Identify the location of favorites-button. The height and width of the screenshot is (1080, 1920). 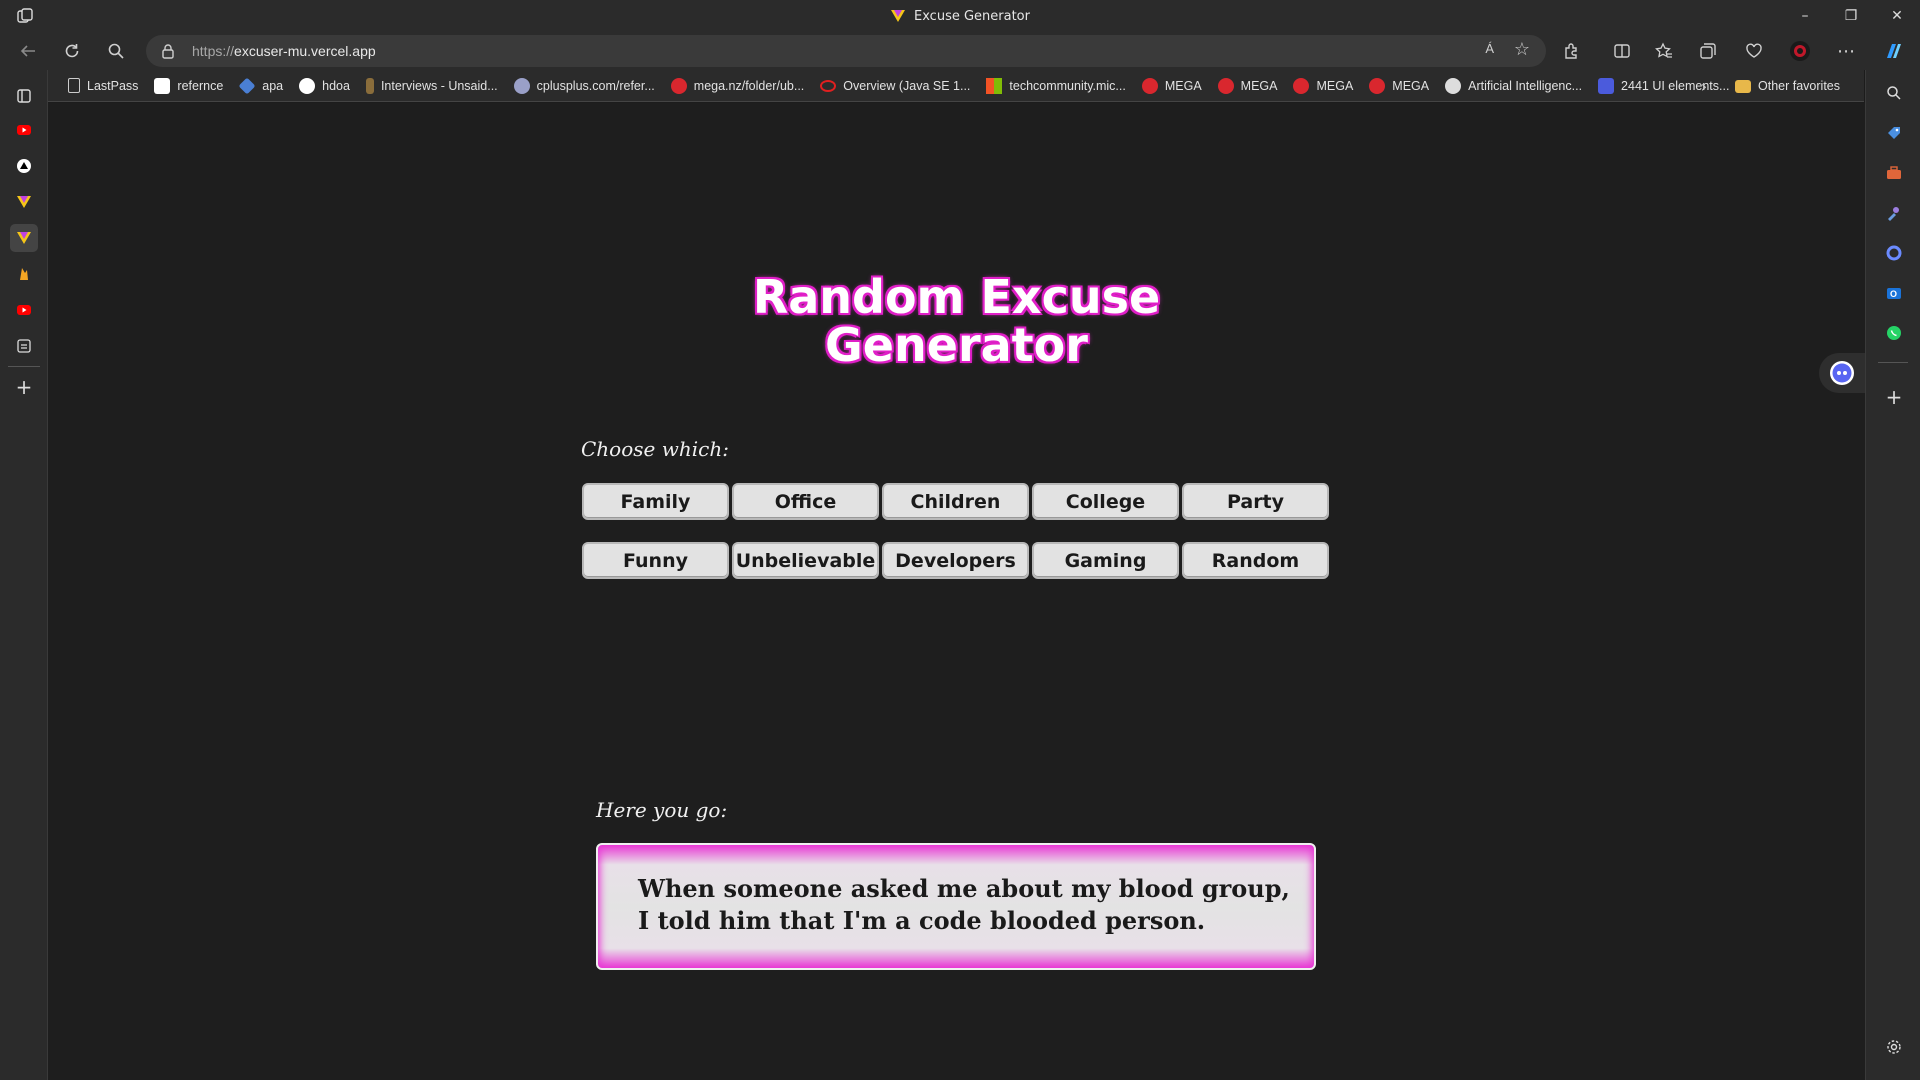
(1664, 51).